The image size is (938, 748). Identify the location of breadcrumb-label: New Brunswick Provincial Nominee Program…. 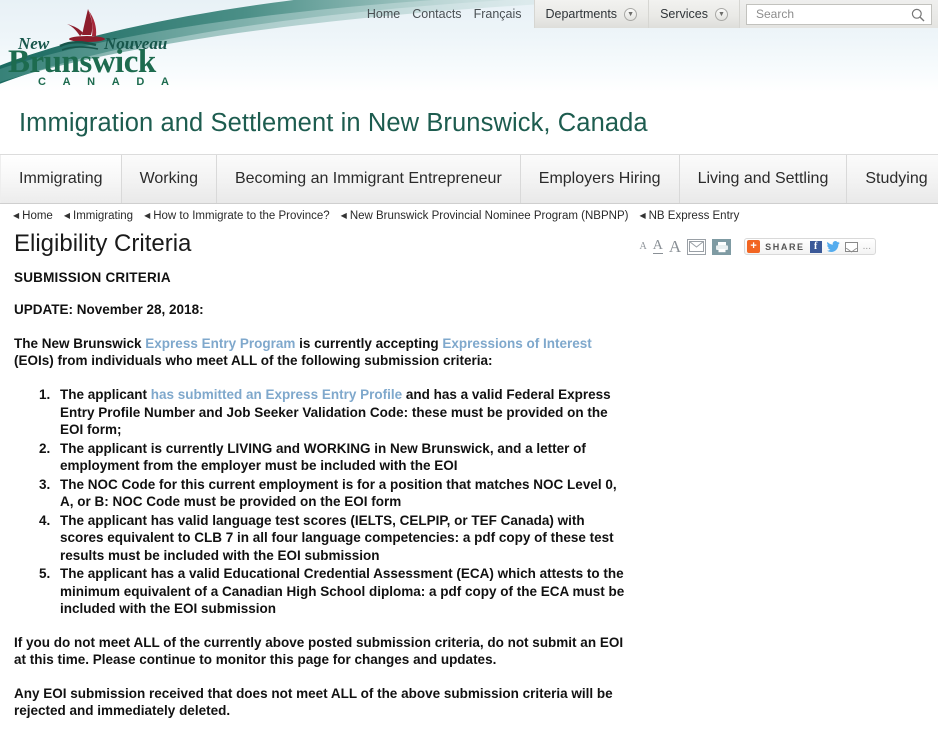
(489, 216).